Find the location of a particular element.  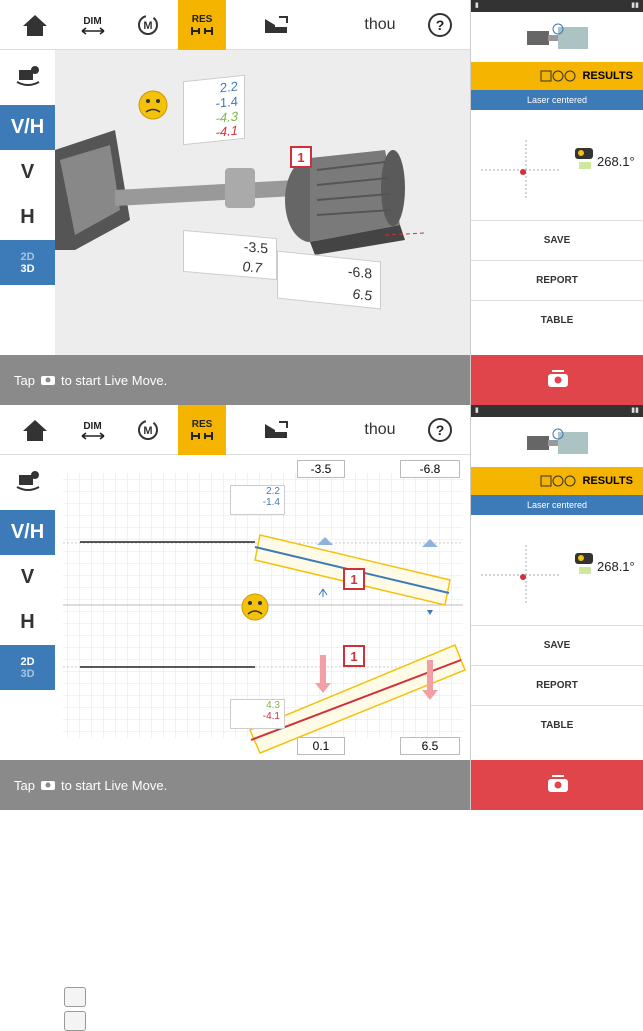

machine-label-vertical: 1 is located at coordinates (354, 579).